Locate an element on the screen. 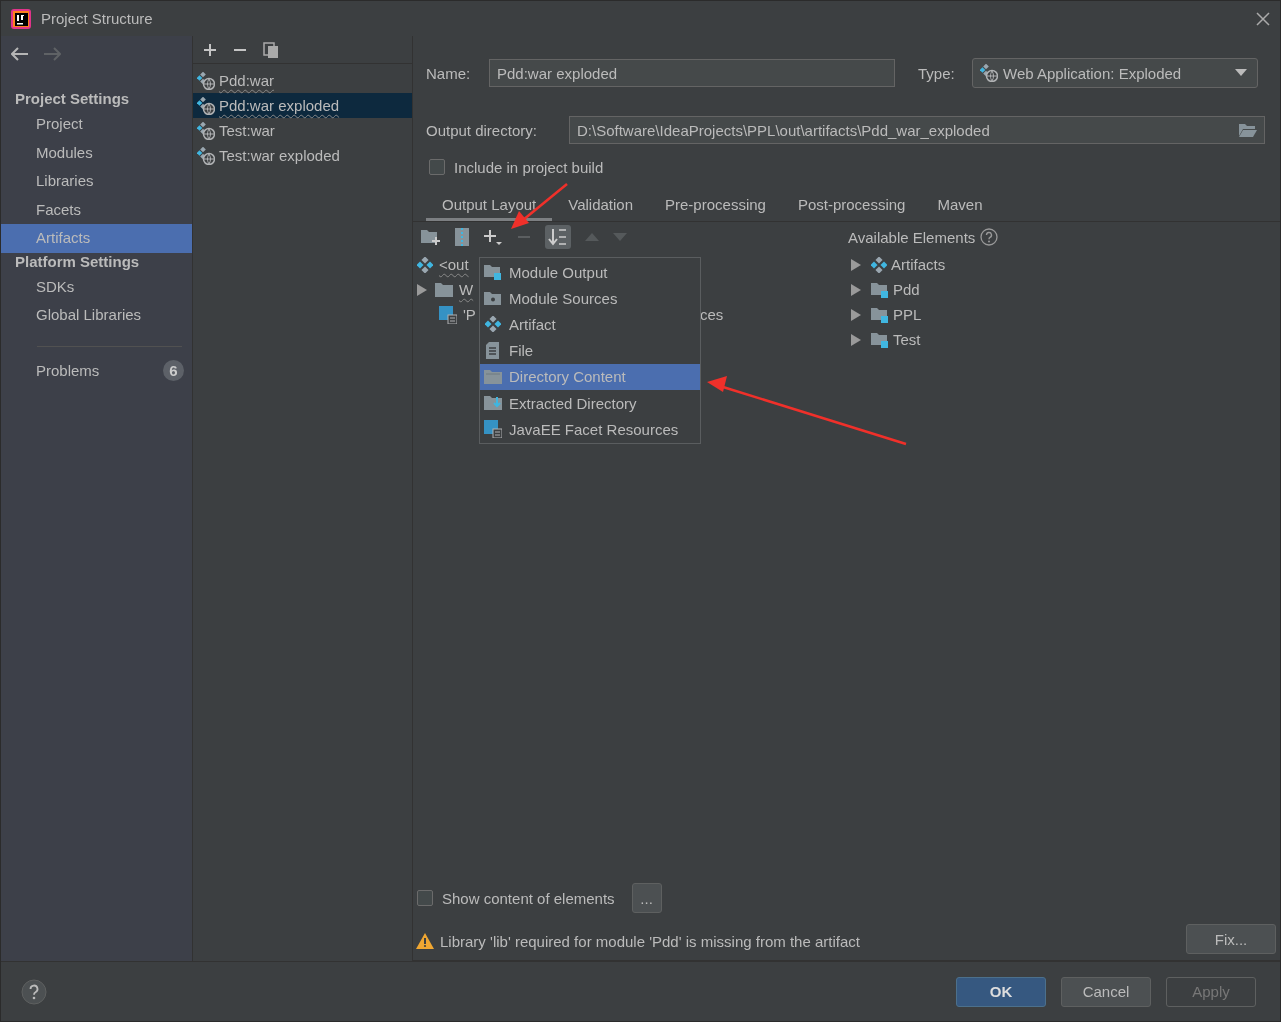 Image resolution: width=1281 pixels, height=1022 pixels. warning-message: Library 'lib' required for module 'Pdd' is missing from the artifact is located at coordinates (650, 941).